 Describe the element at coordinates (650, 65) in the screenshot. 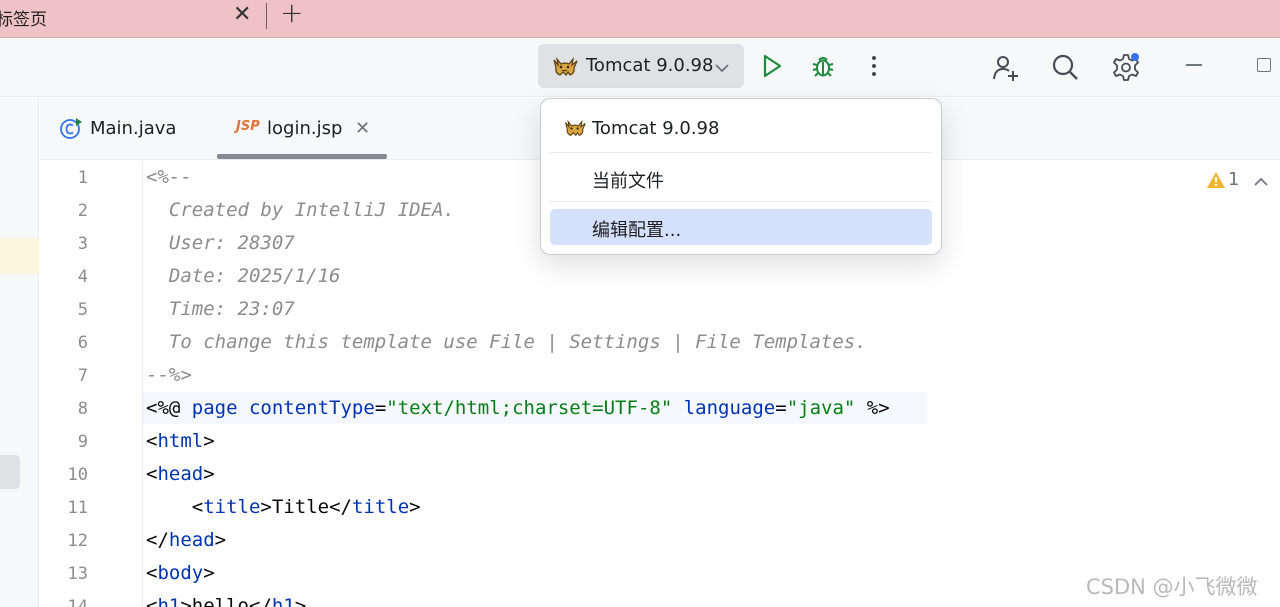

I see `run-config-label: Tomcat 9.0.98` at that location.